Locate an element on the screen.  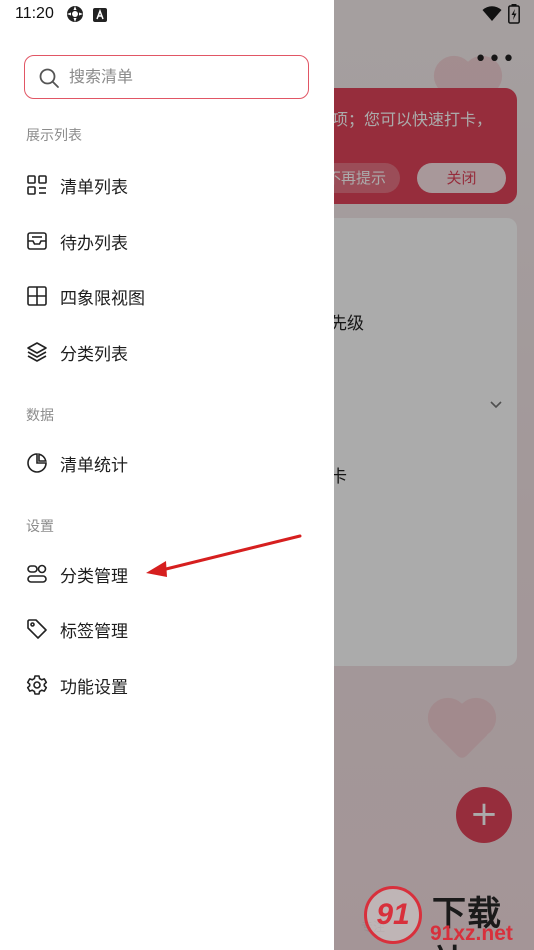
search-icon is located at coordinates (49, 80).